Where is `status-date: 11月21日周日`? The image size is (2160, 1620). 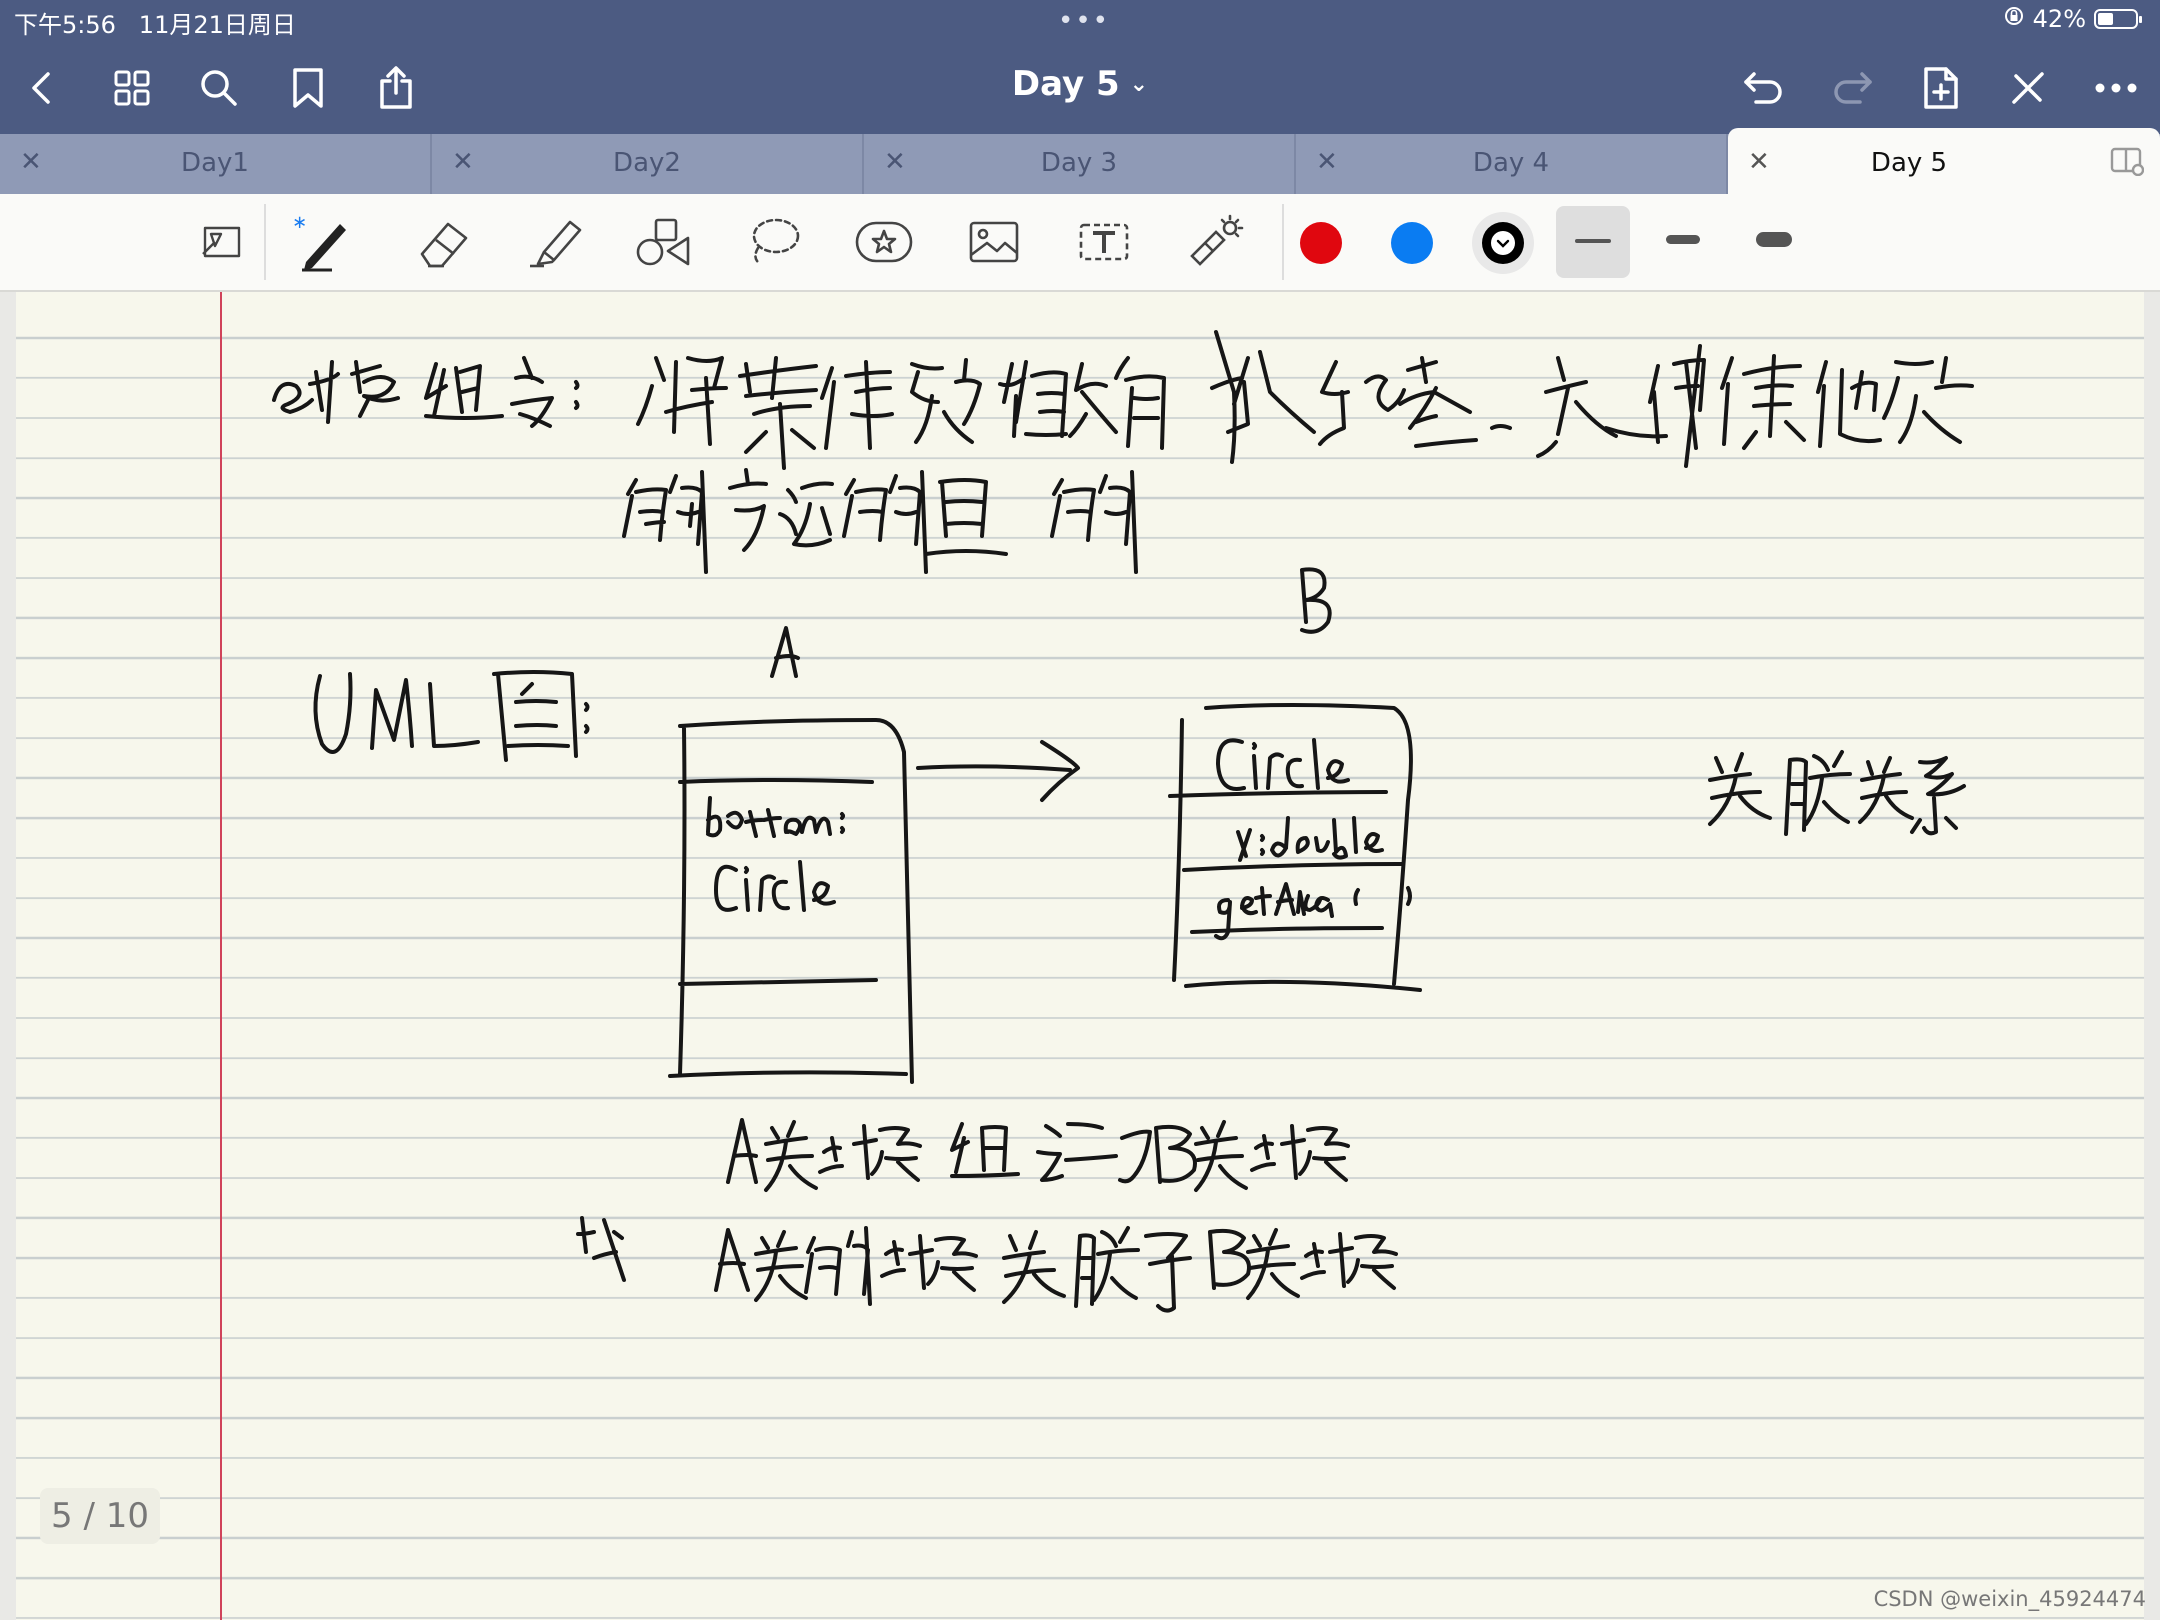
status-date: 11月21日周日 is located at coordinates (217, 25).